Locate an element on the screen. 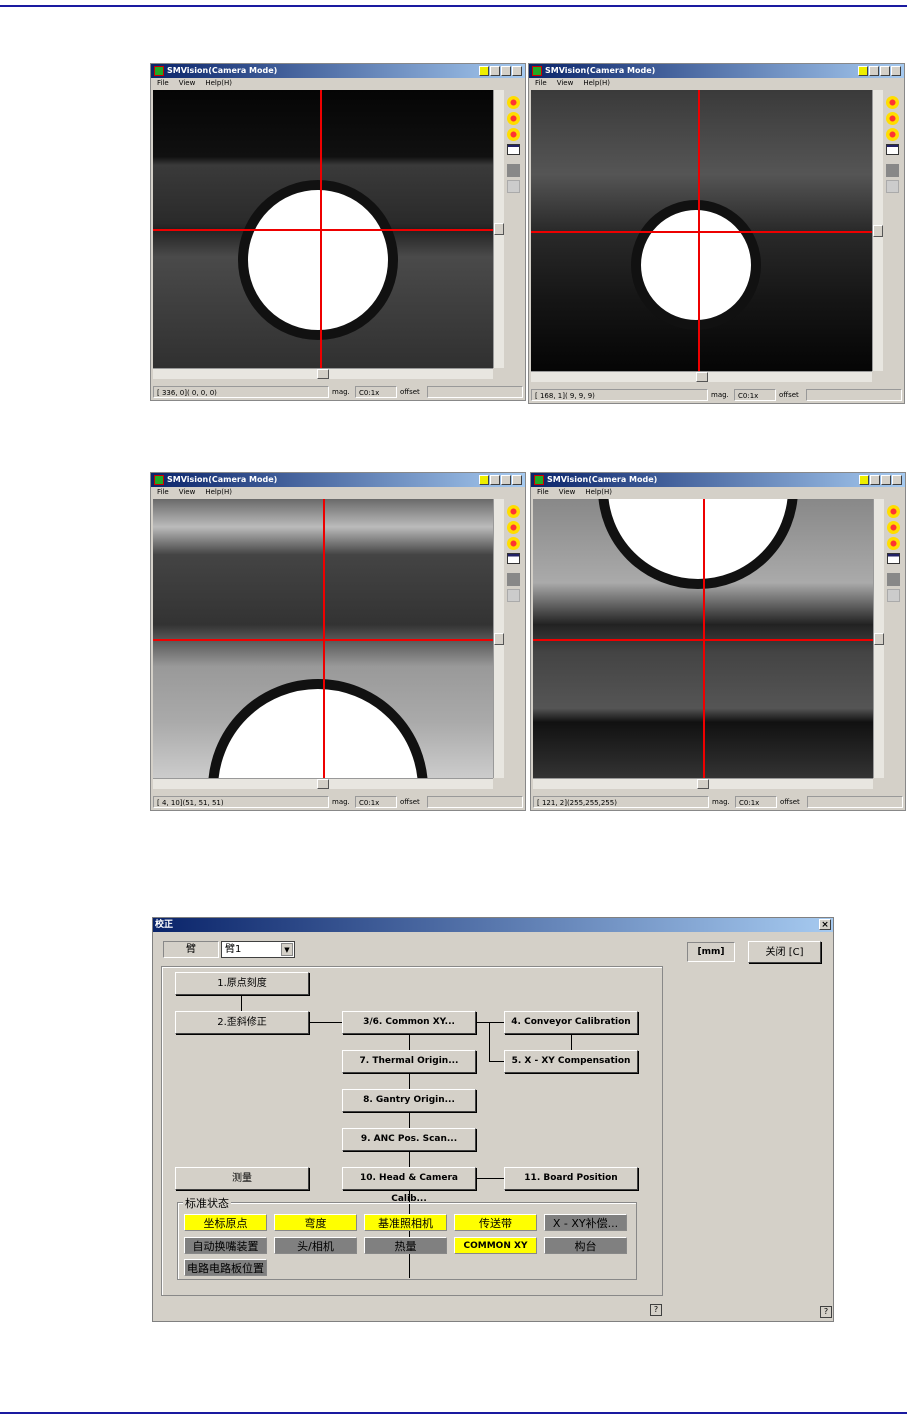 This screenshot has width=907, height=1424. help-button: ? is located at coordinates (656, 1310).